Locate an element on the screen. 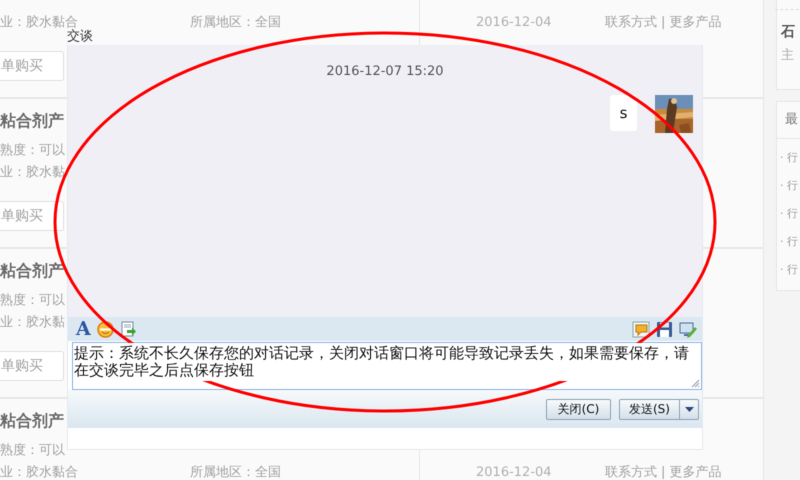  message-input: 提示：系统不长久保存您的对话记录，关闭对话窗口将可能导致记录丢失，如果需要保存，请在交谈完毕之后点保存按钮 is located at coordinates (387, 366).